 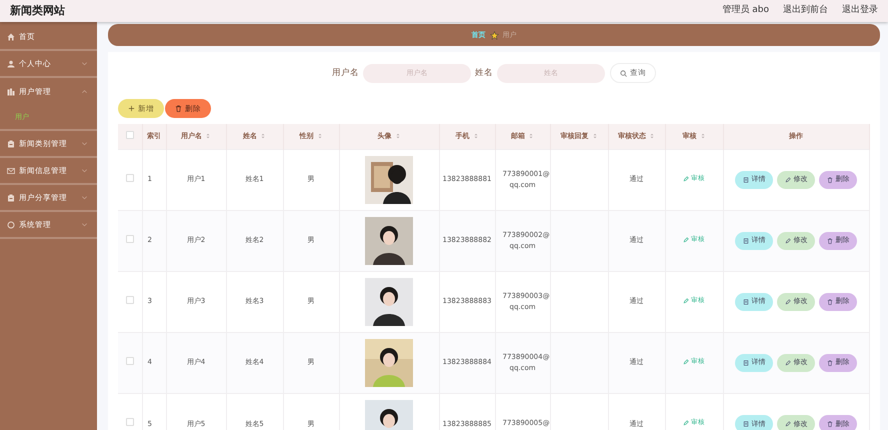 I want to click on header-link: 退出登录, so click(x=860, y=11).